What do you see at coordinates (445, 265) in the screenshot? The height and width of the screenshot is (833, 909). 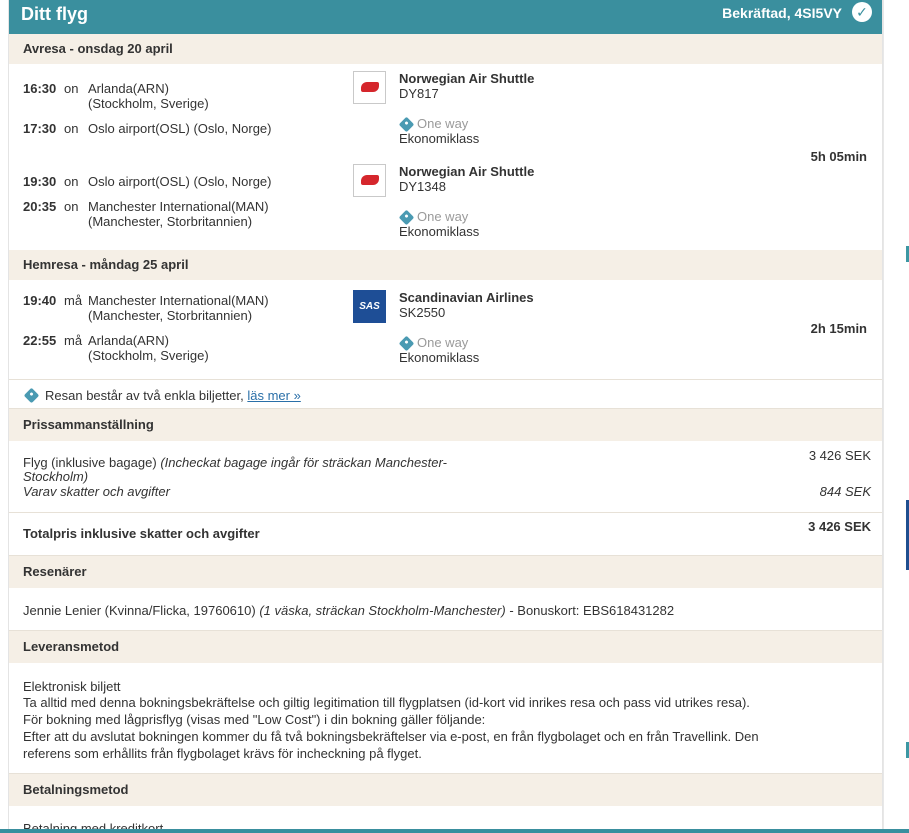 I see `return-heading: Hemresa - måndag 25 april` at bounding box center [445, 265].